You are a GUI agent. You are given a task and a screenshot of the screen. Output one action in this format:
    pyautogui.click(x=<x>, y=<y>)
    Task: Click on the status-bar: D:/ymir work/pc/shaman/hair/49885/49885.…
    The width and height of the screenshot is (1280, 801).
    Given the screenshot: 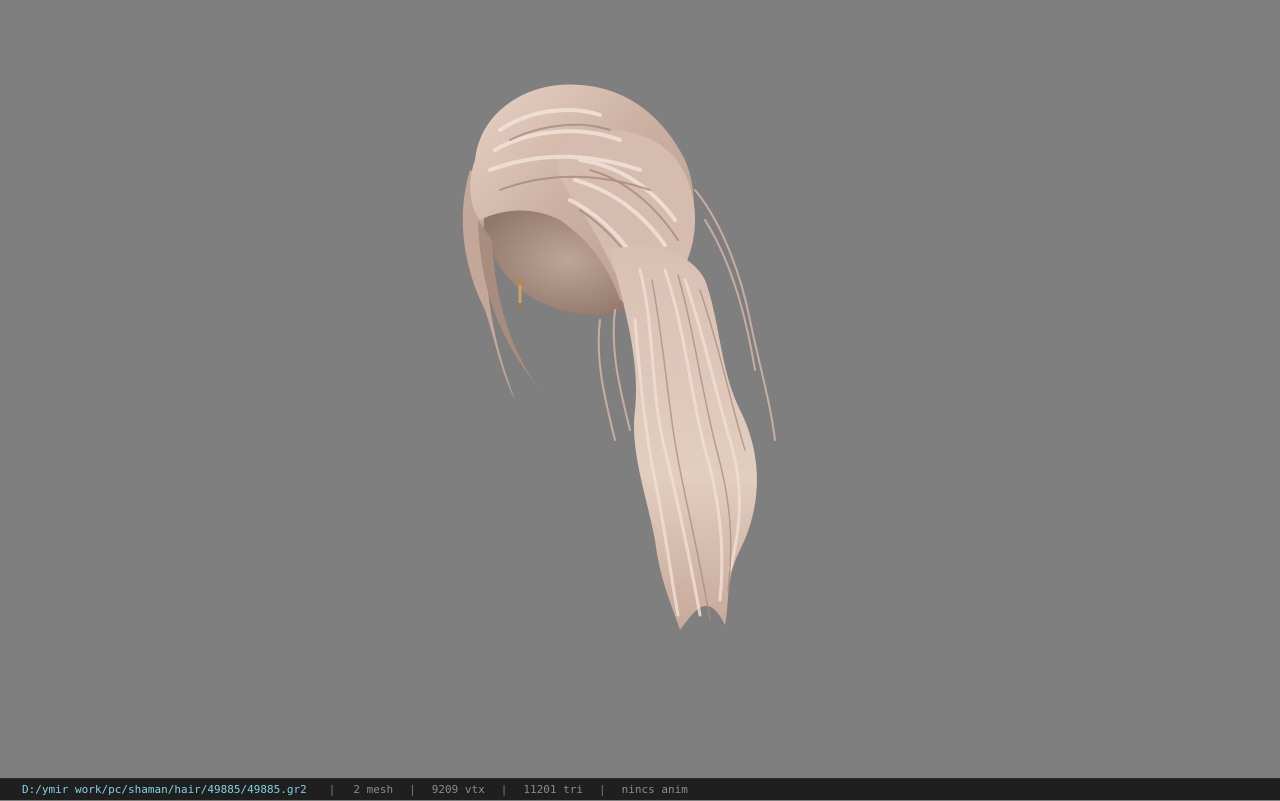 What is the action you would take?
    pyautogui.click(x=640, y=789)
    